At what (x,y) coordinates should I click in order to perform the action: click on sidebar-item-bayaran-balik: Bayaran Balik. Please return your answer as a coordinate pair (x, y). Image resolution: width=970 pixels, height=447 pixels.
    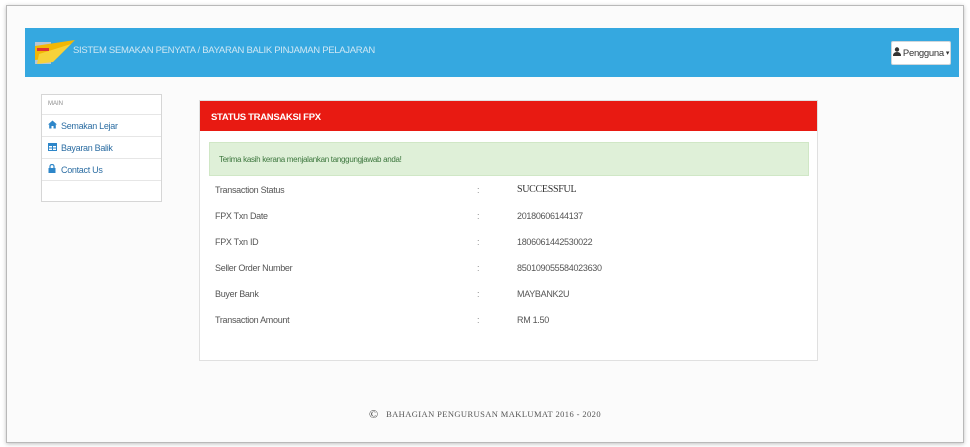
    Looking at the image, I should click on (101, 148).